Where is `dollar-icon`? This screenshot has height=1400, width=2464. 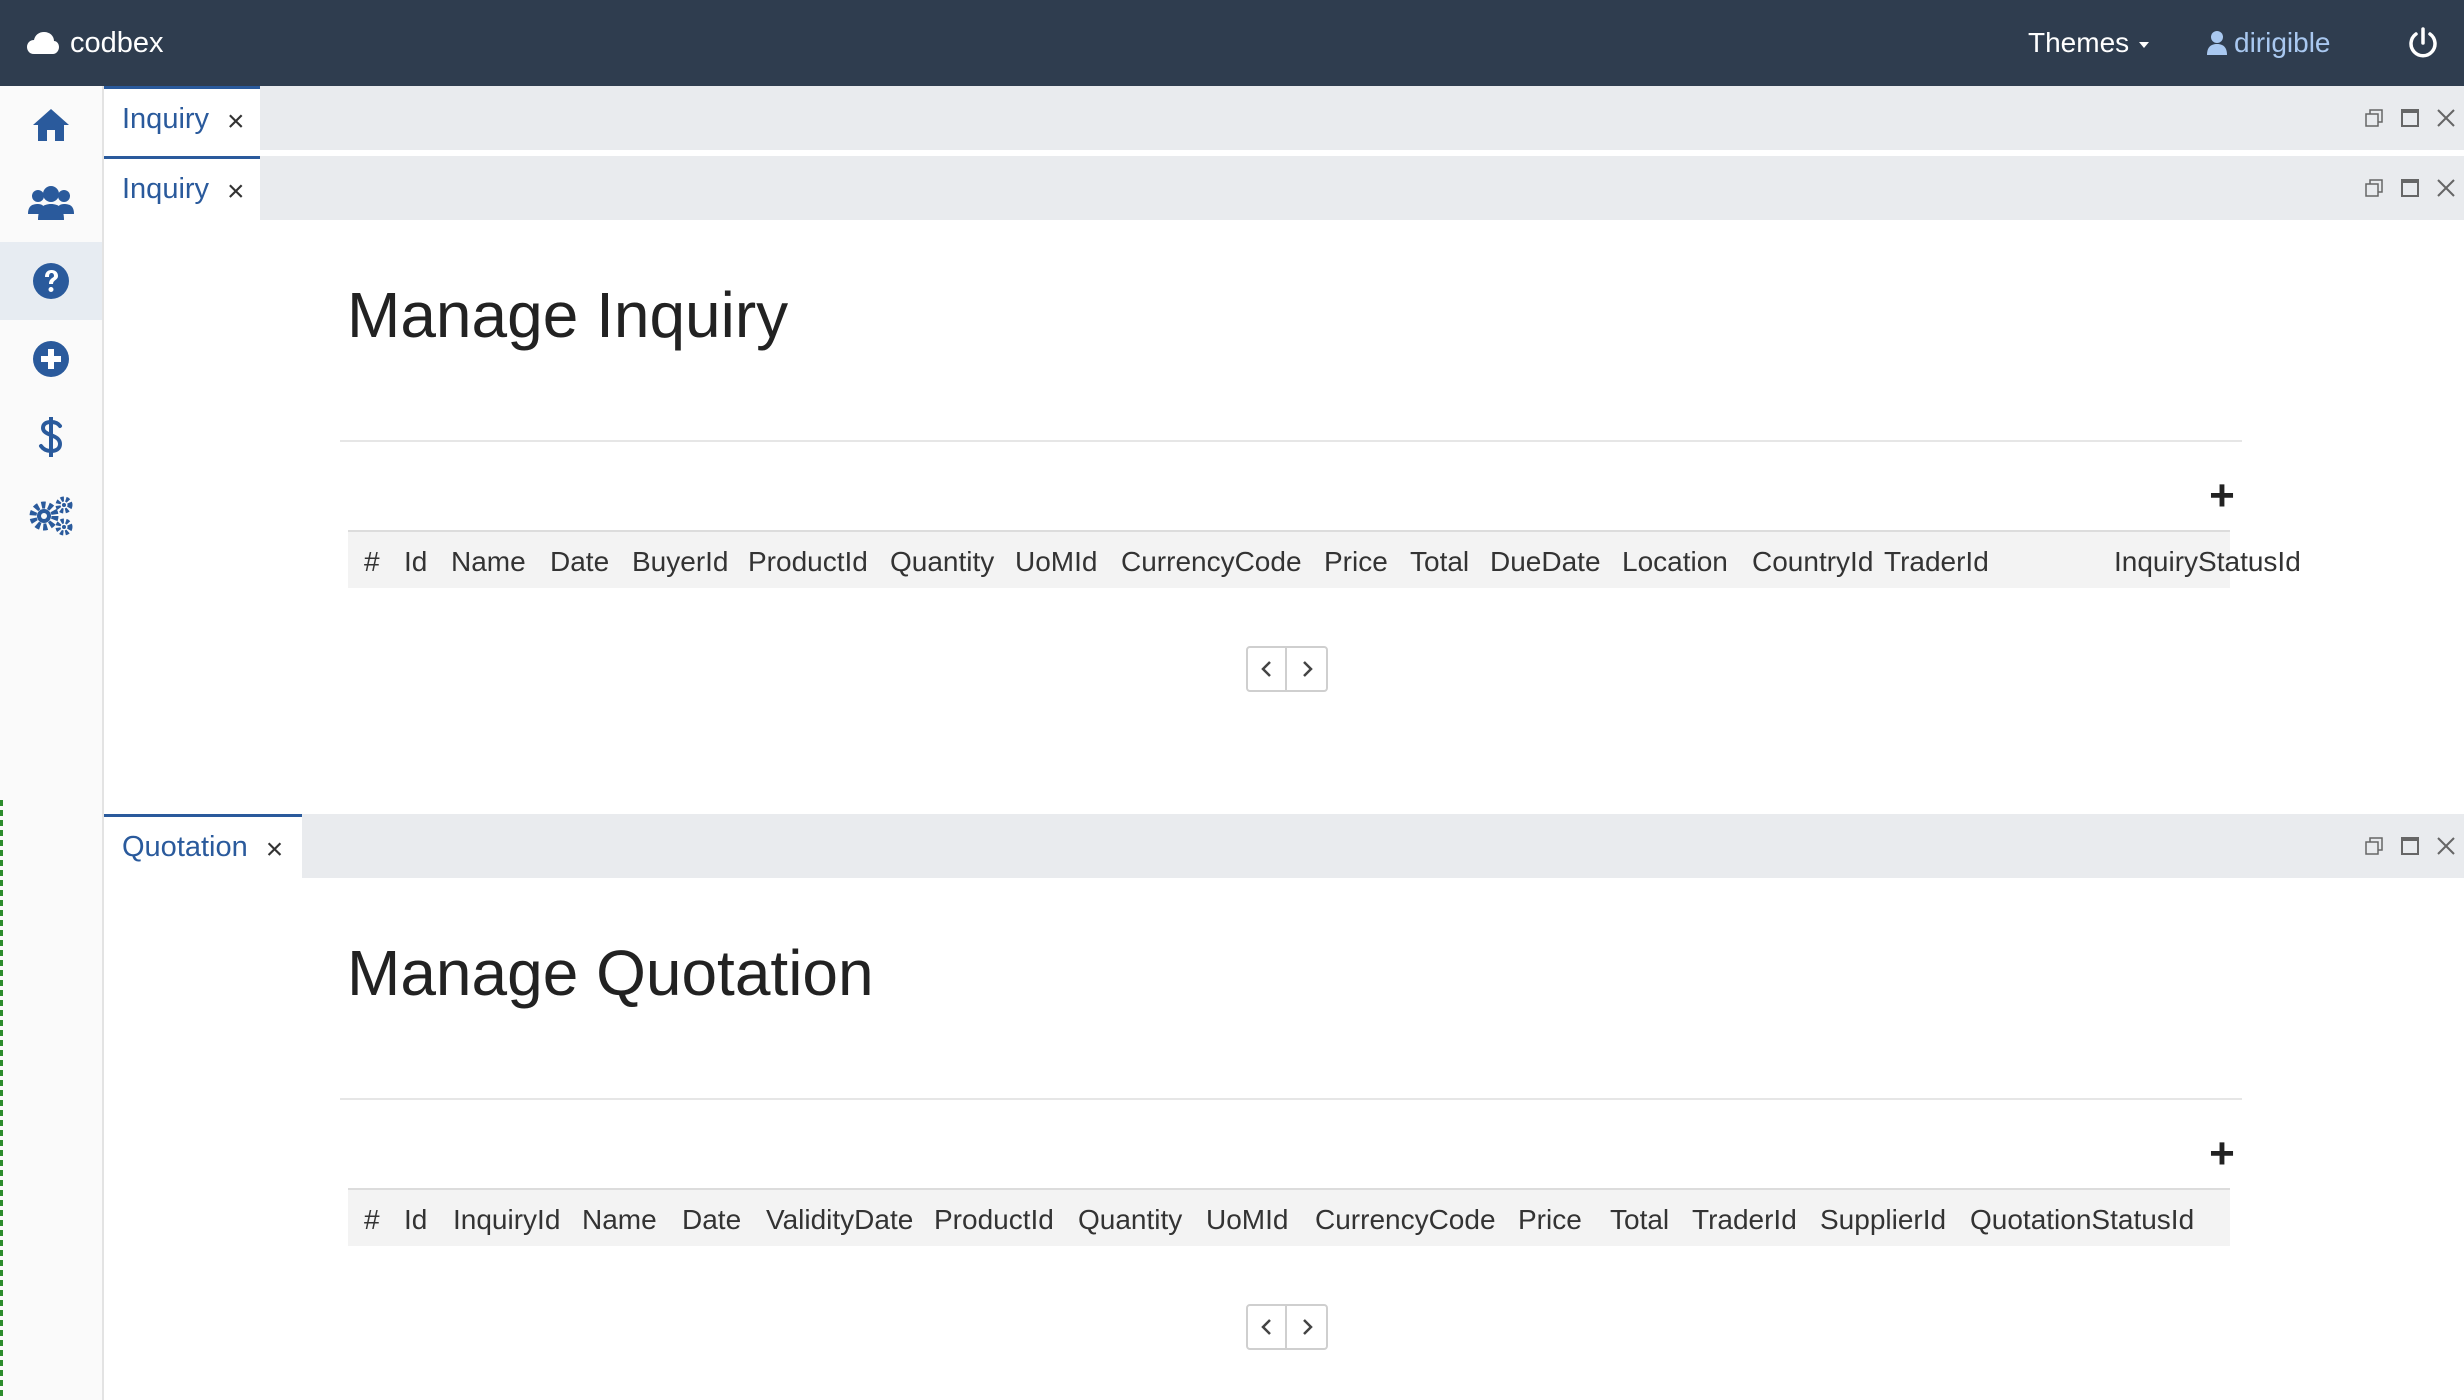 dollar-icon is located at coordinates (51, 437).